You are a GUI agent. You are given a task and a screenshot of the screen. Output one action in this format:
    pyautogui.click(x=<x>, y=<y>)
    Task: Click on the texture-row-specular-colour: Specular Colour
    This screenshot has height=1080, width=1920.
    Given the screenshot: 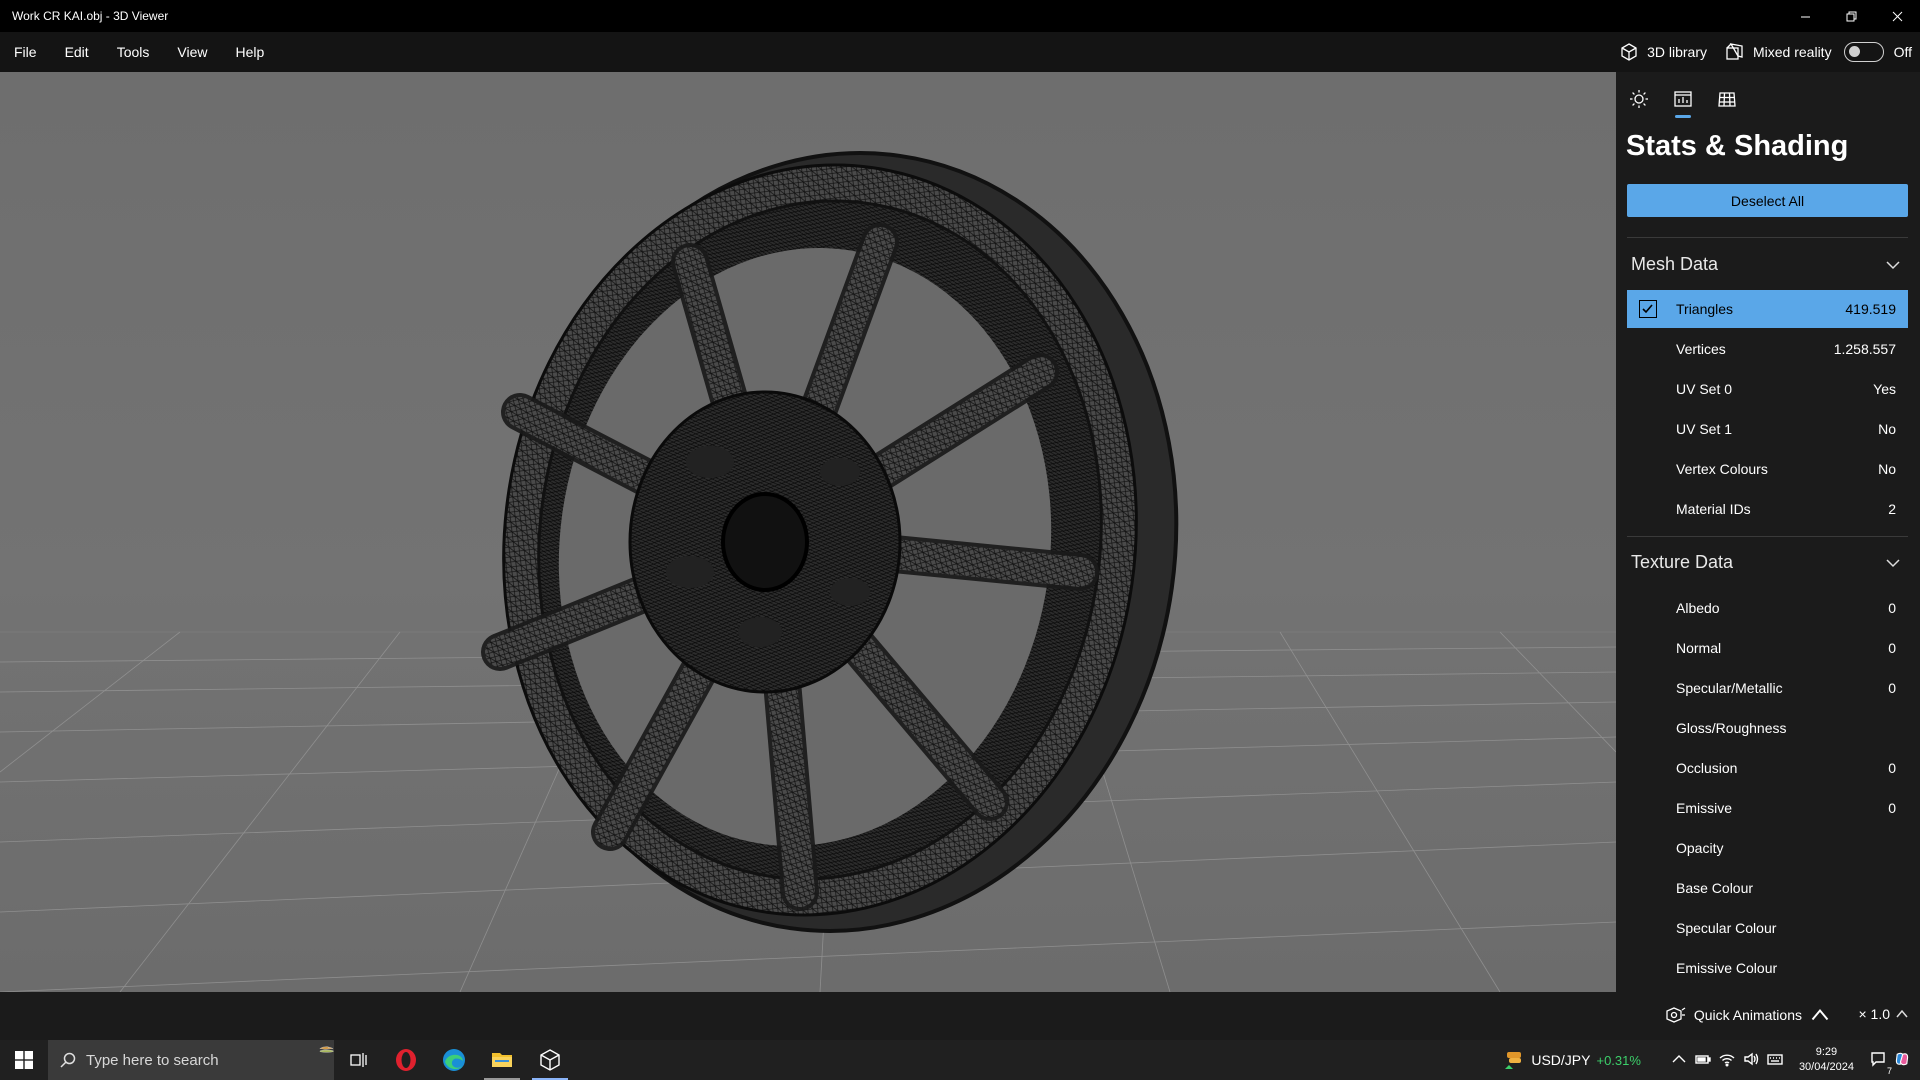 What is the action you would take?
    pyautogui.click(x=1767, y=928)
    